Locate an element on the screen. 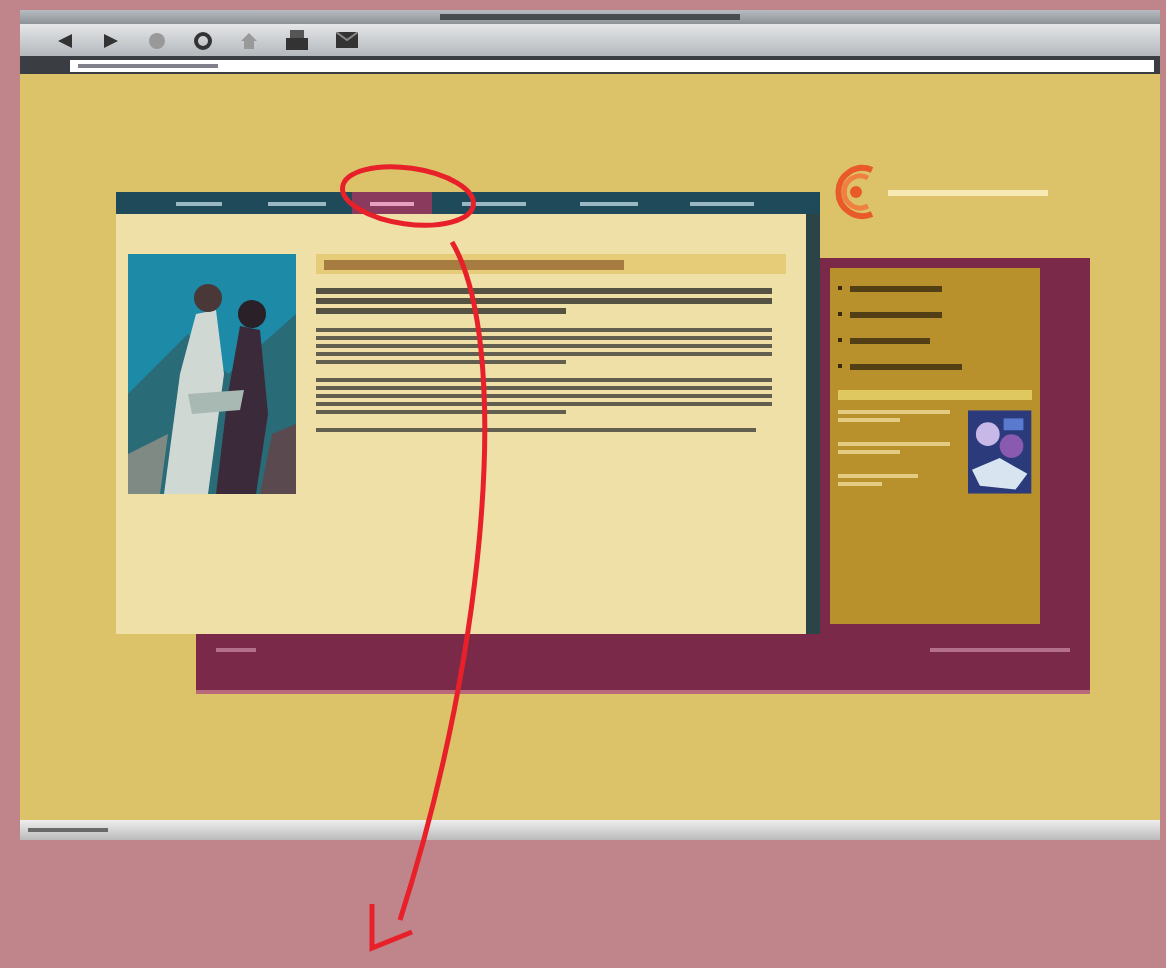  printer-icon is located at coordinates (297, 40).